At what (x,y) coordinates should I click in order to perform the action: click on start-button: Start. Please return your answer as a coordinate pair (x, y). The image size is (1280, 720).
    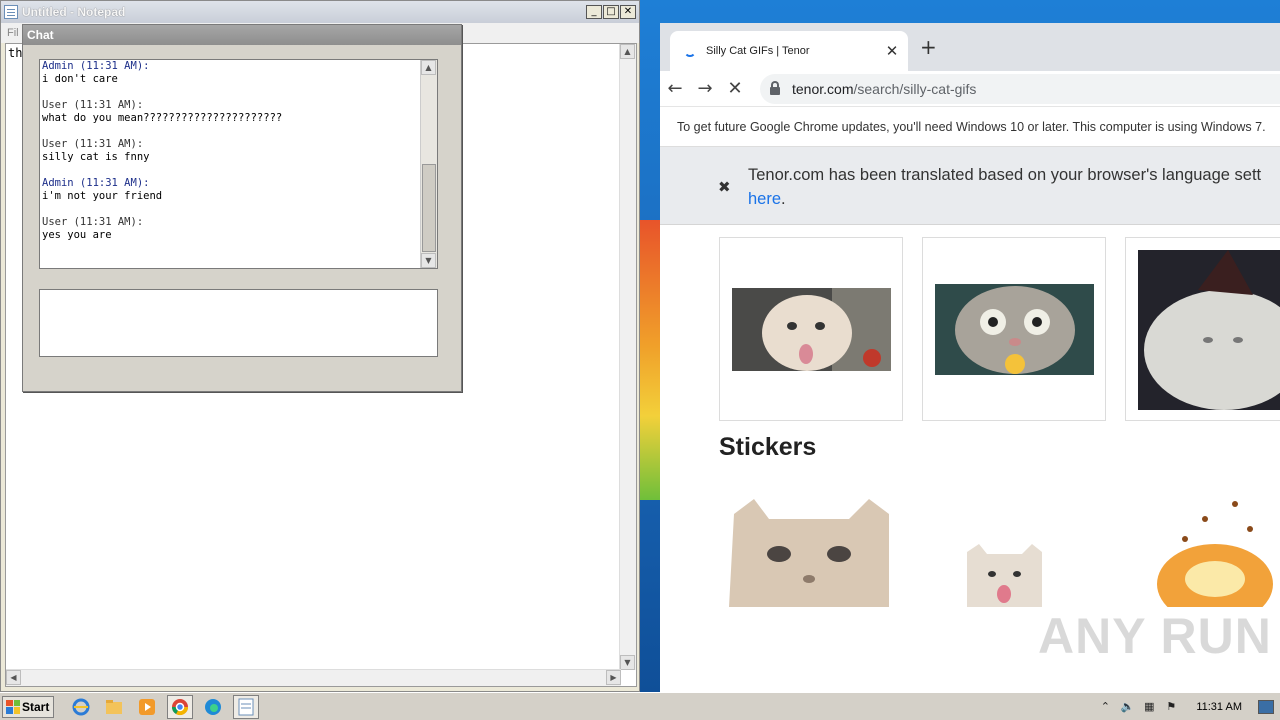
    Looking at the image, I should click on (28, 706).